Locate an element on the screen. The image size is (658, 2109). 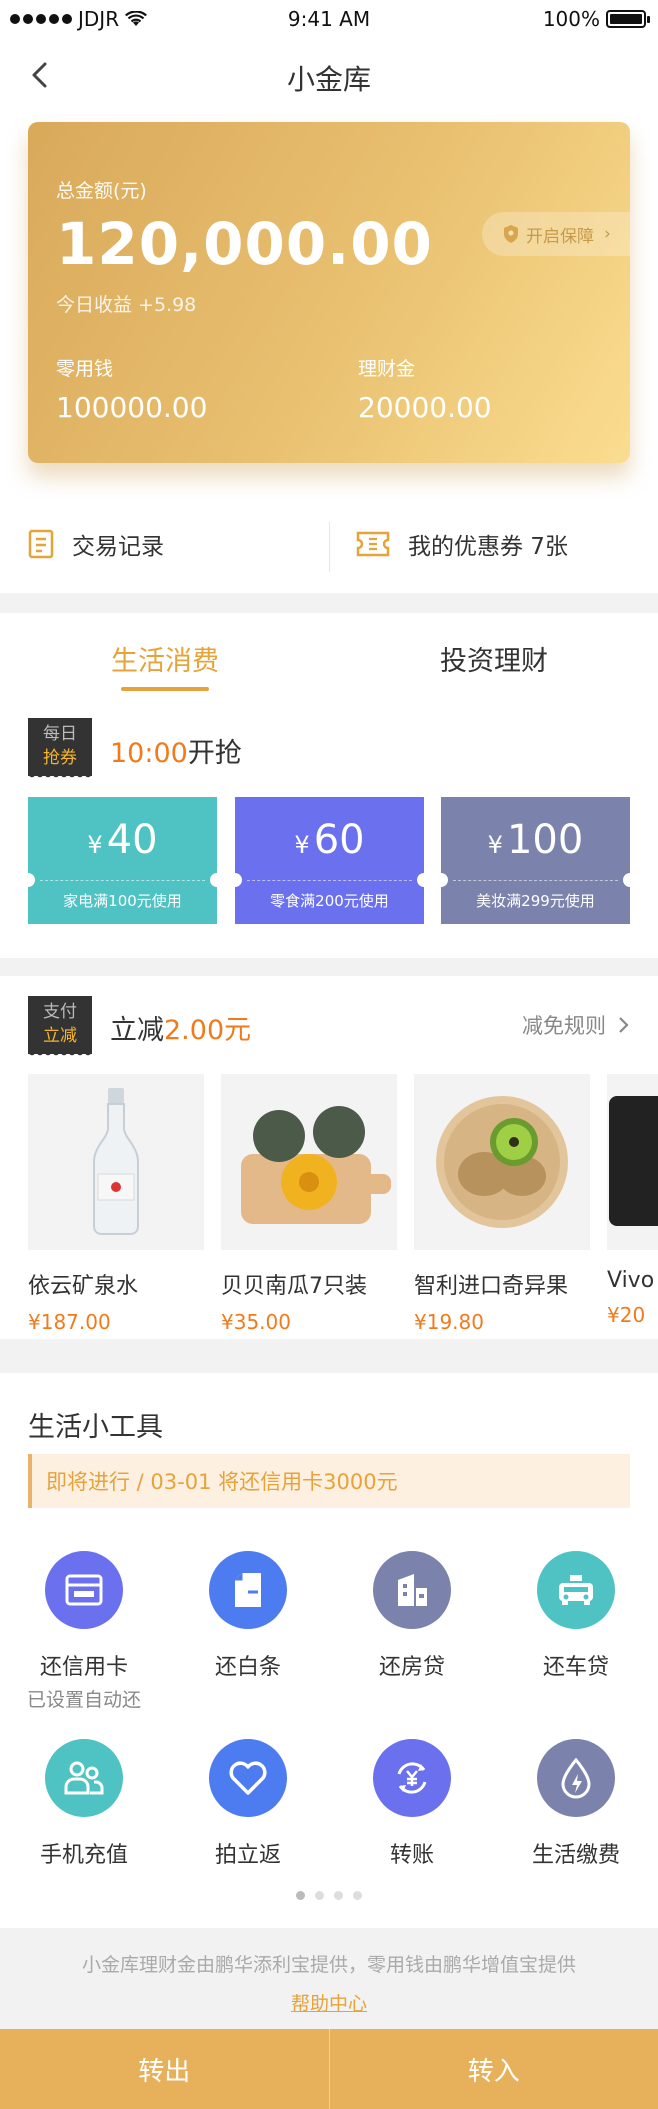
credit-card-icon is located at coordinates (84, 1590).